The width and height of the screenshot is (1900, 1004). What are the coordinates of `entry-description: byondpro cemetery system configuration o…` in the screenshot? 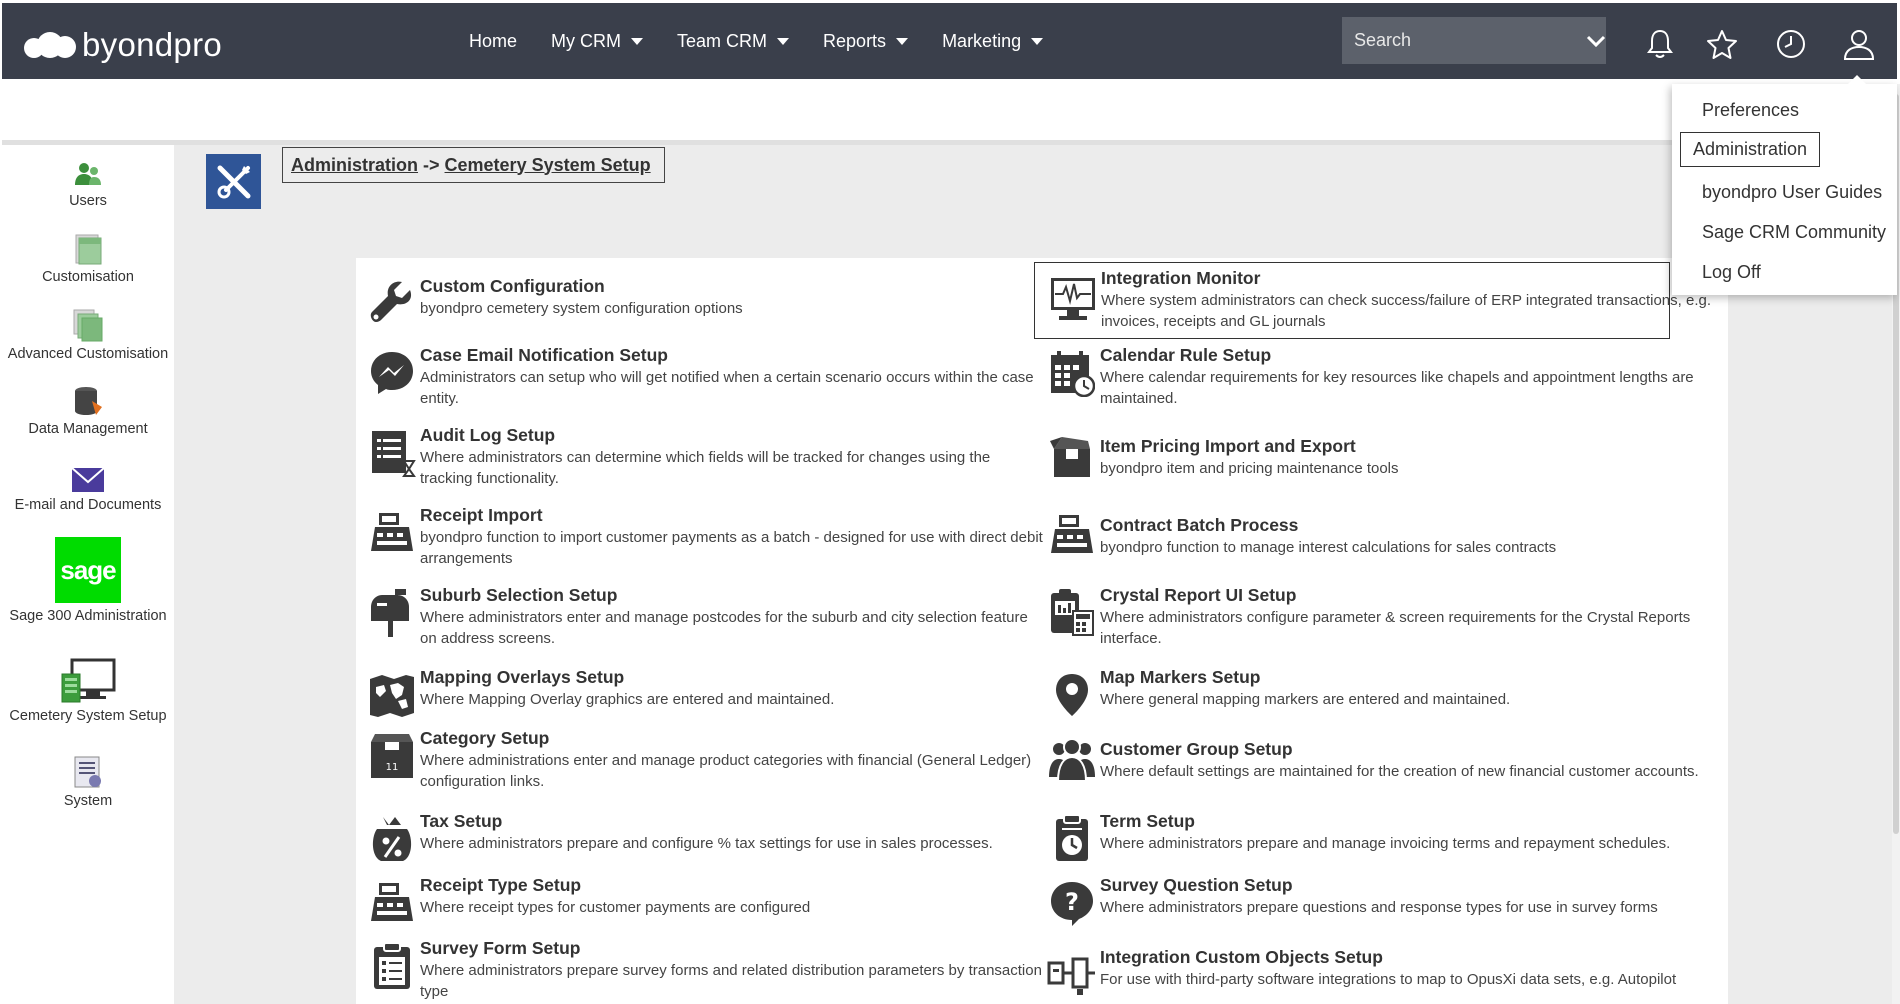 It's located at (581, 308).